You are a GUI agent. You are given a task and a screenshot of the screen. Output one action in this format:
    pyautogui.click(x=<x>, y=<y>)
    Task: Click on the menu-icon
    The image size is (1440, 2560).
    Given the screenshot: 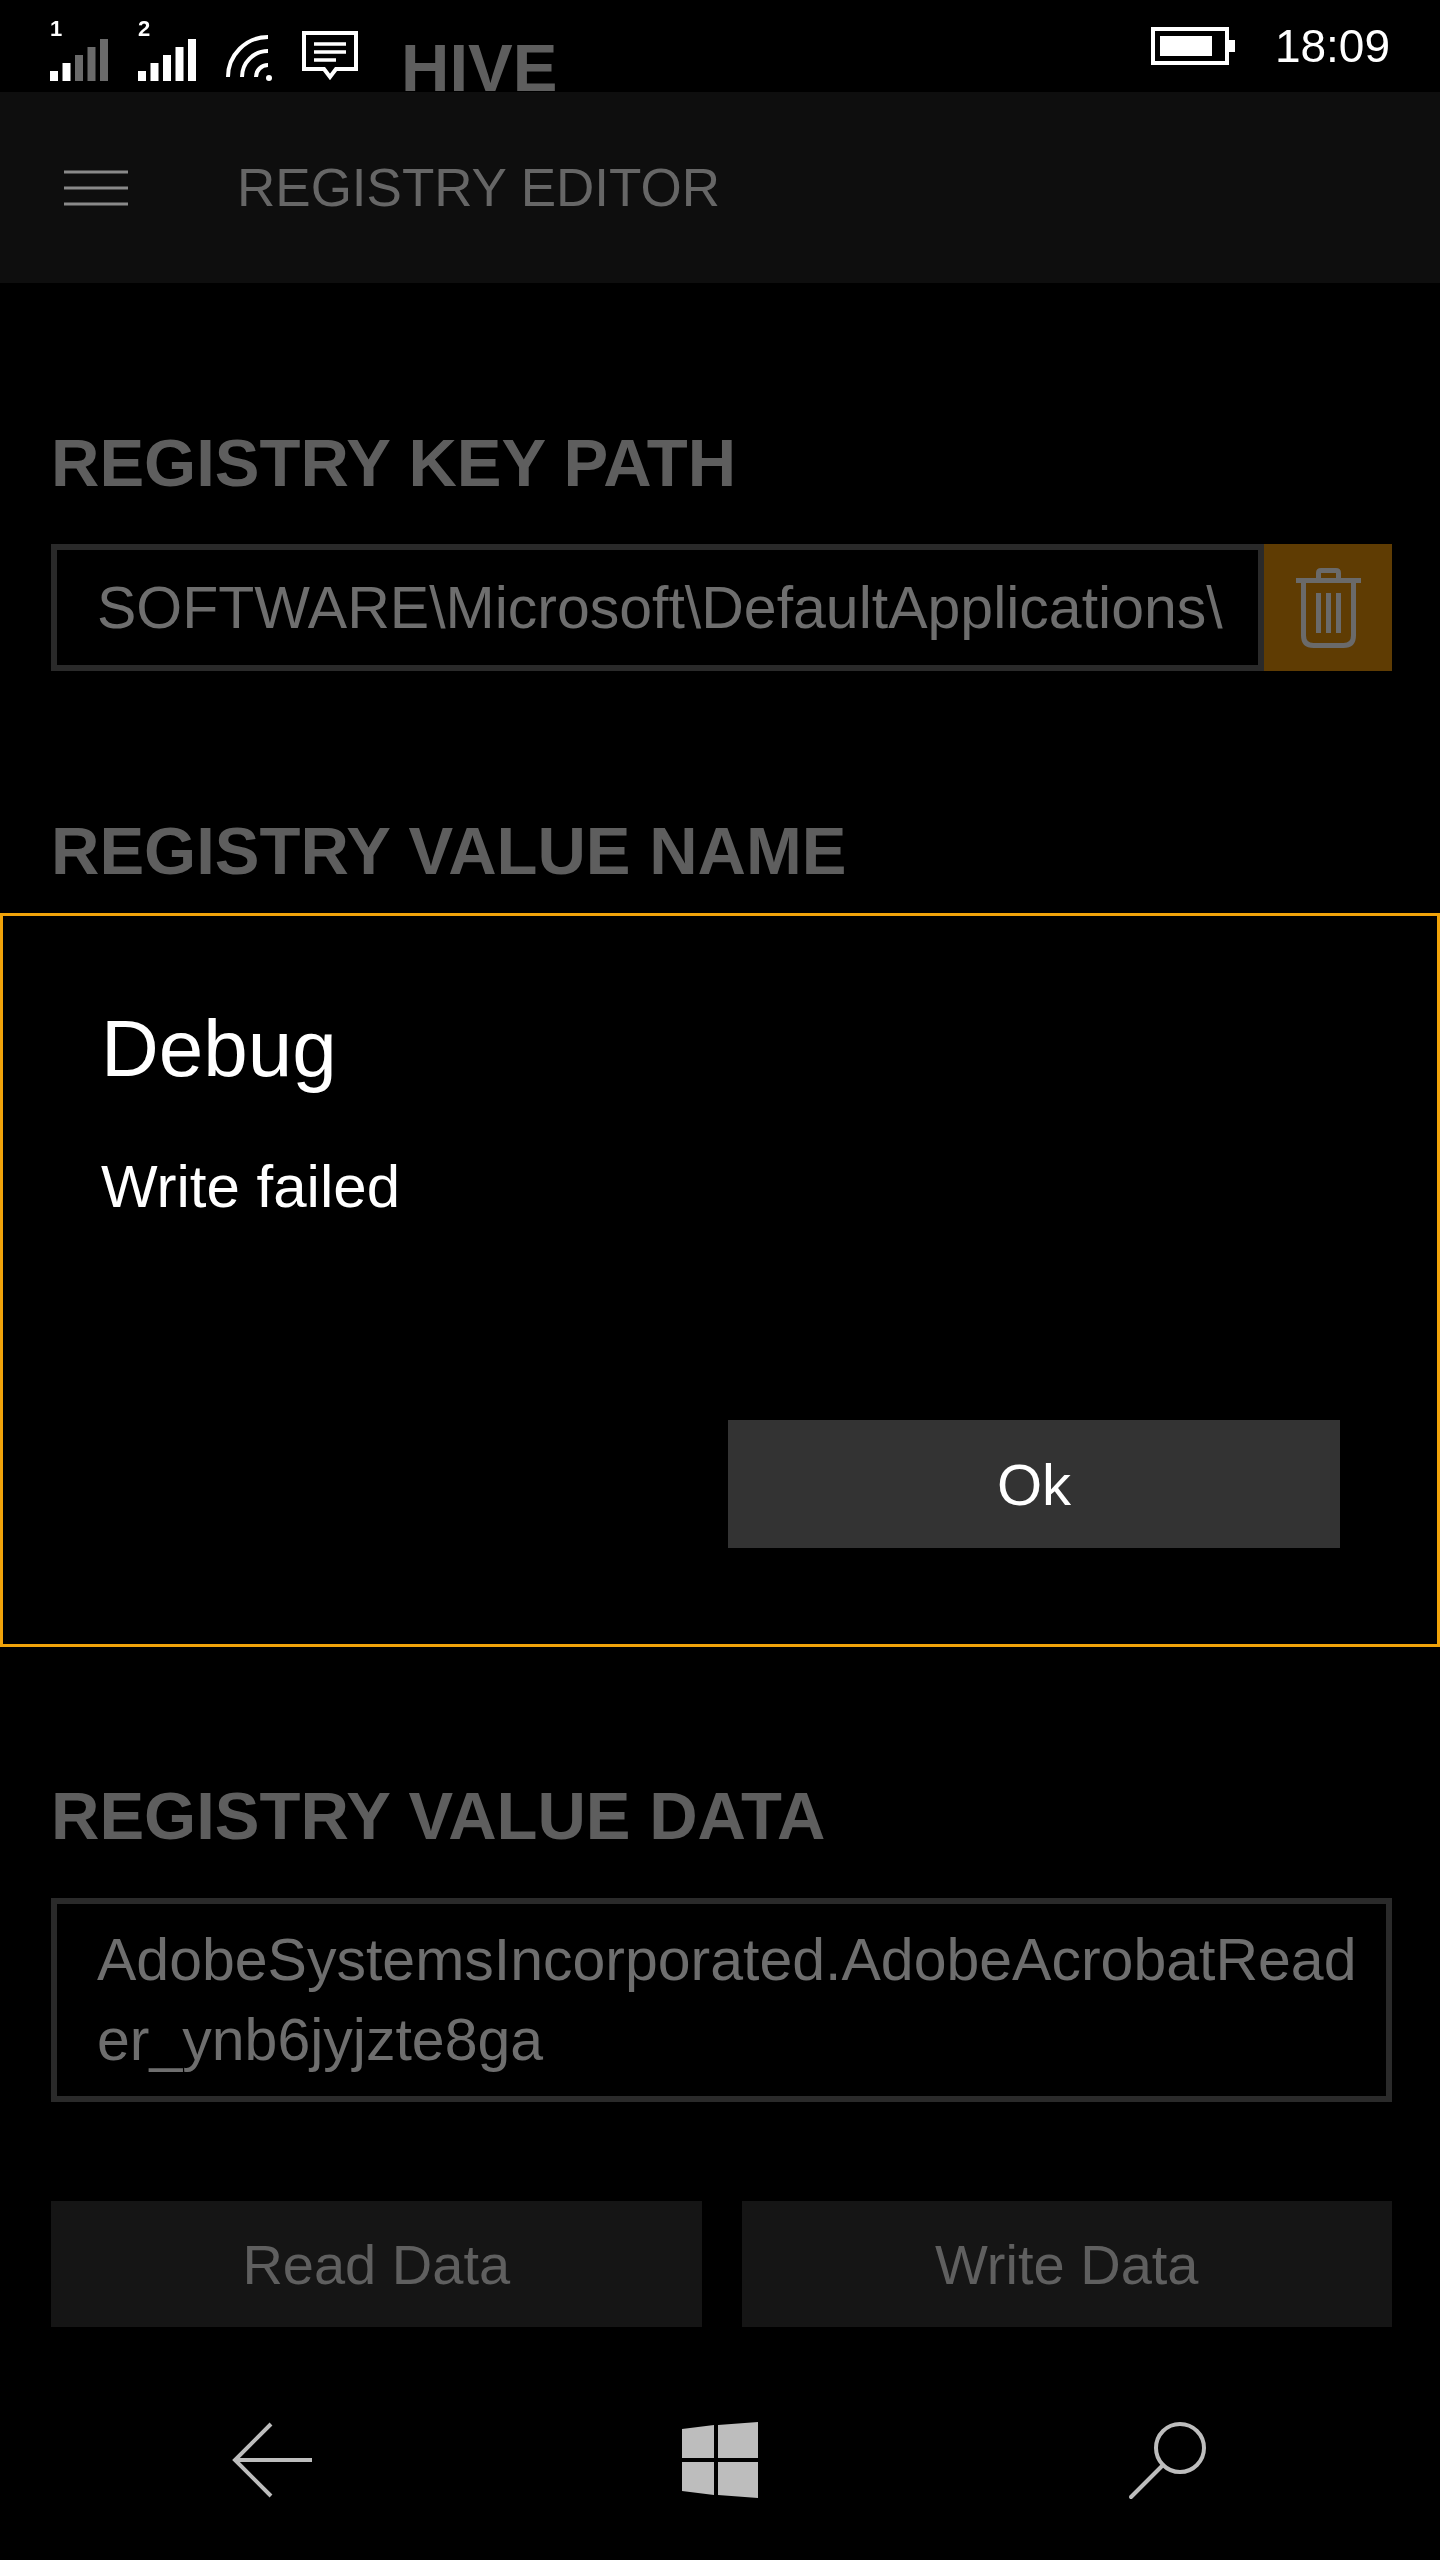 What is the action you would take?
    pyautogui.click(x=96, y=187)
    